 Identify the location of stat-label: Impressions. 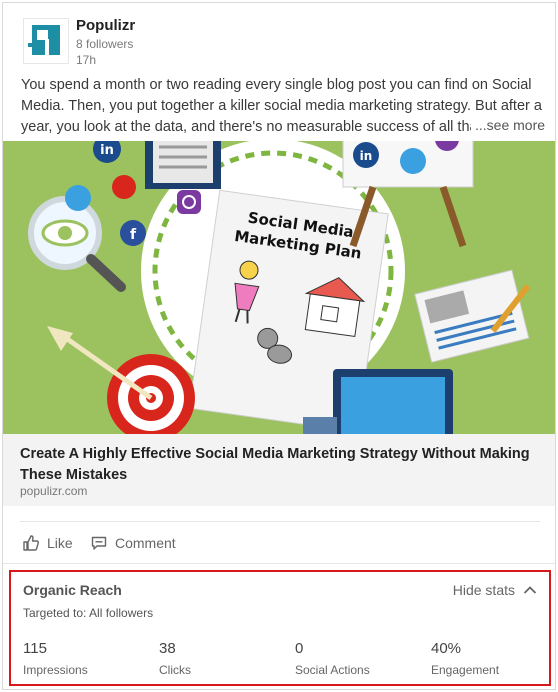
(55, 670).